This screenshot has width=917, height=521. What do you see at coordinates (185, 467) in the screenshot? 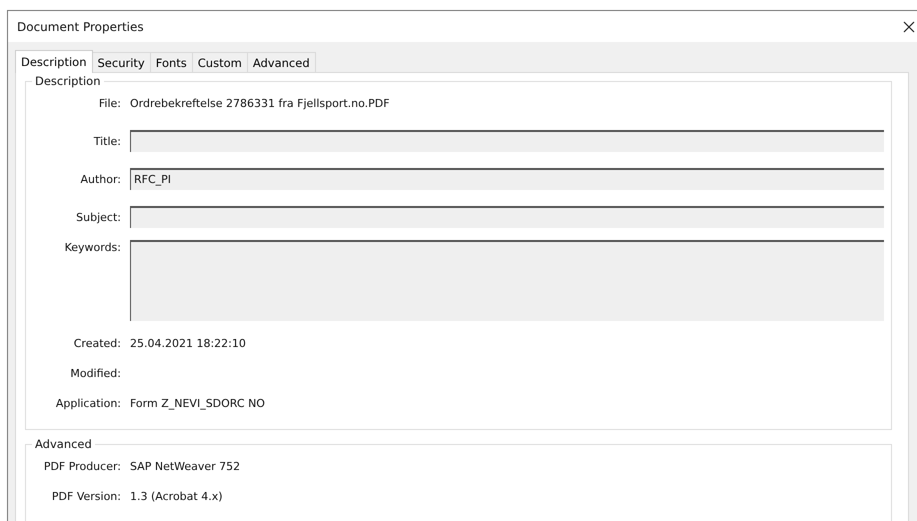
I see `field-value: SAP NetWeaver 752` at bounding box center [185, 467].